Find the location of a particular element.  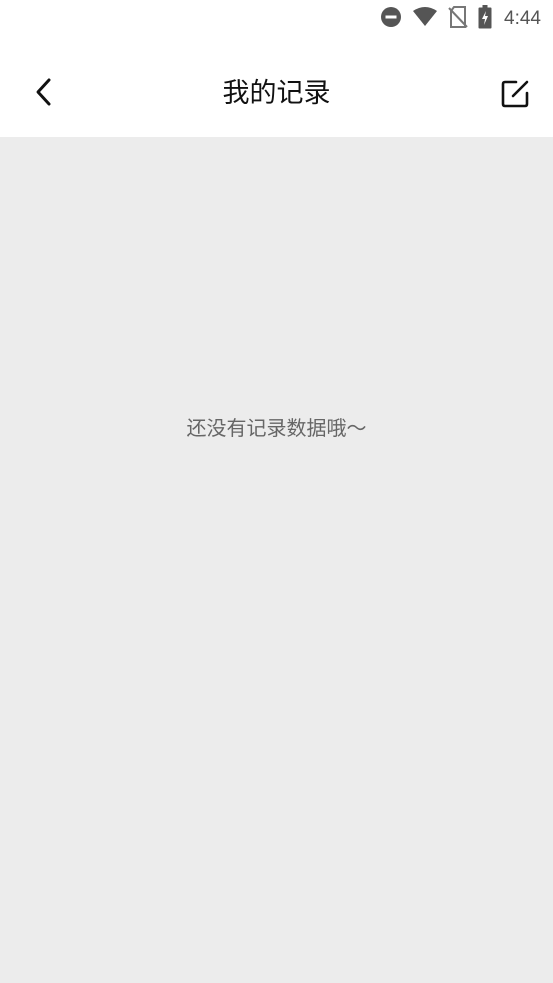

edit-button is located at coordinates (515, 96).